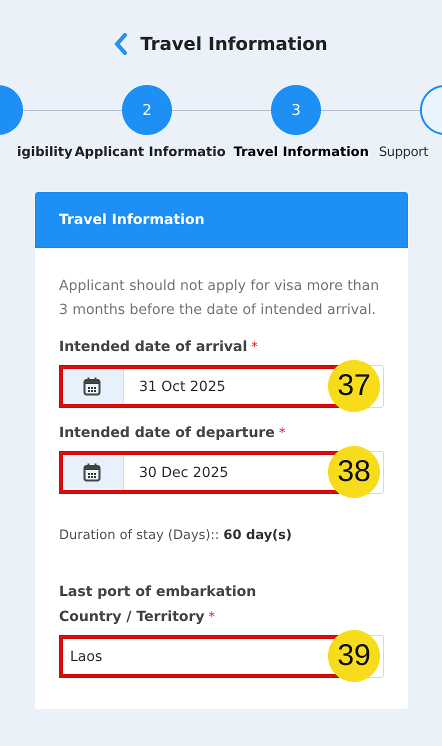  What do you see at coordinates (354, 386) in the screenshot?
I see `number-overlay: 37` at bounding box center [354, 386].